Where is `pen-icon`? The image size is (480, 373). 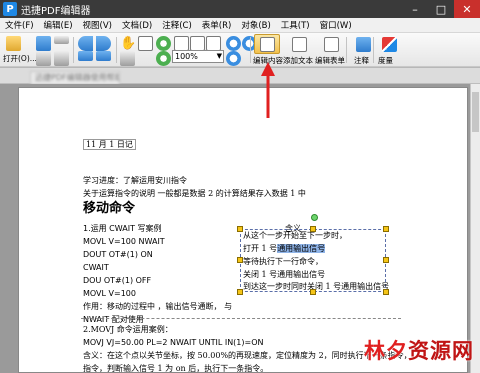 pen-icon is located at coordinates (363, 44).